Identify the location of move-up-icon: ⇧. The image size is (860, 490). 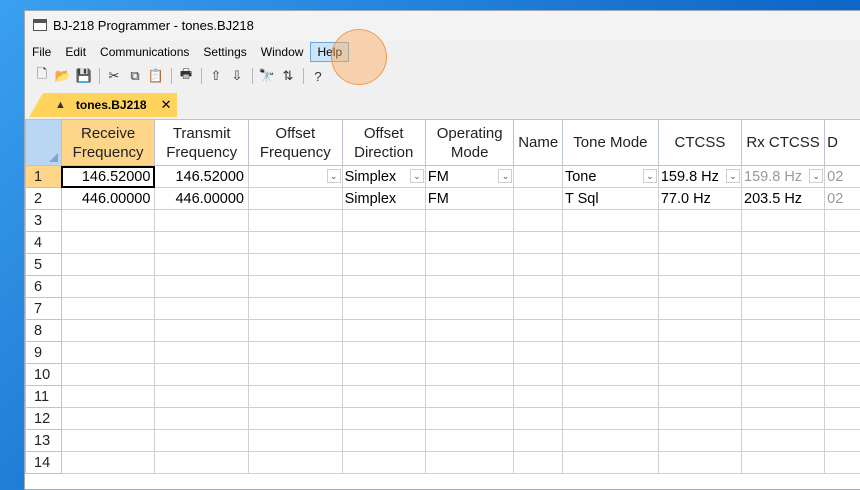
(216, 76).